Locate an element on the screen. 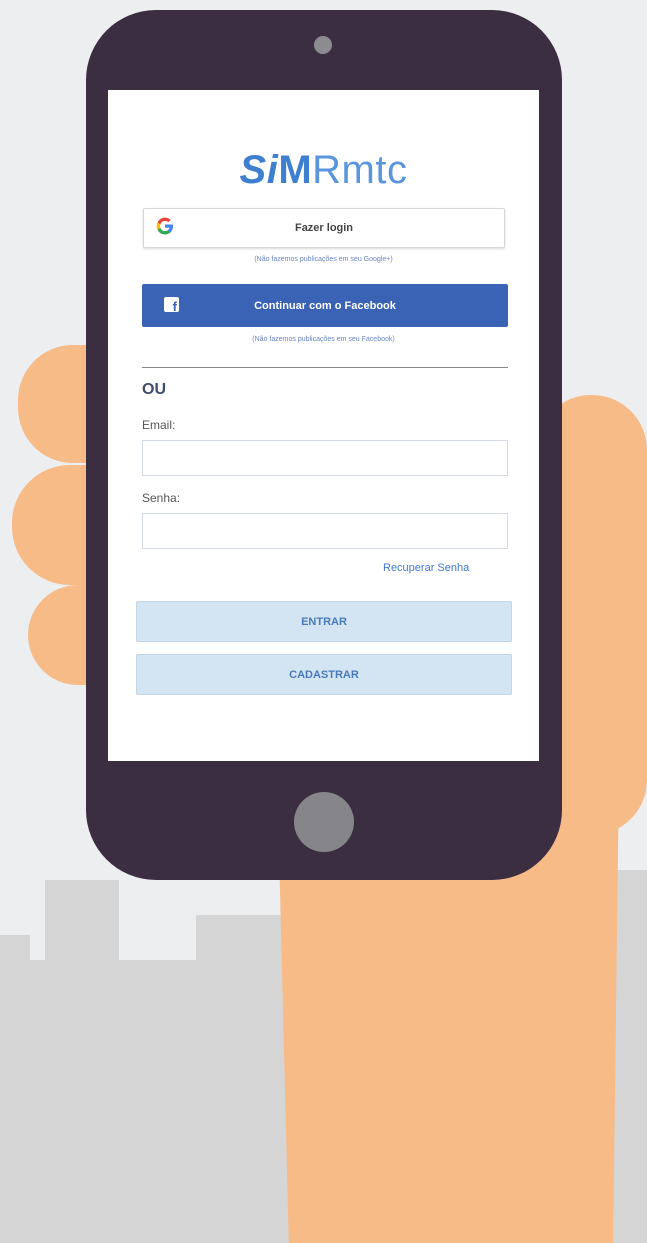 Image resolution: width=647 pixels, height=1243 pixels. camera-icon is located at coordinates (323, 45).